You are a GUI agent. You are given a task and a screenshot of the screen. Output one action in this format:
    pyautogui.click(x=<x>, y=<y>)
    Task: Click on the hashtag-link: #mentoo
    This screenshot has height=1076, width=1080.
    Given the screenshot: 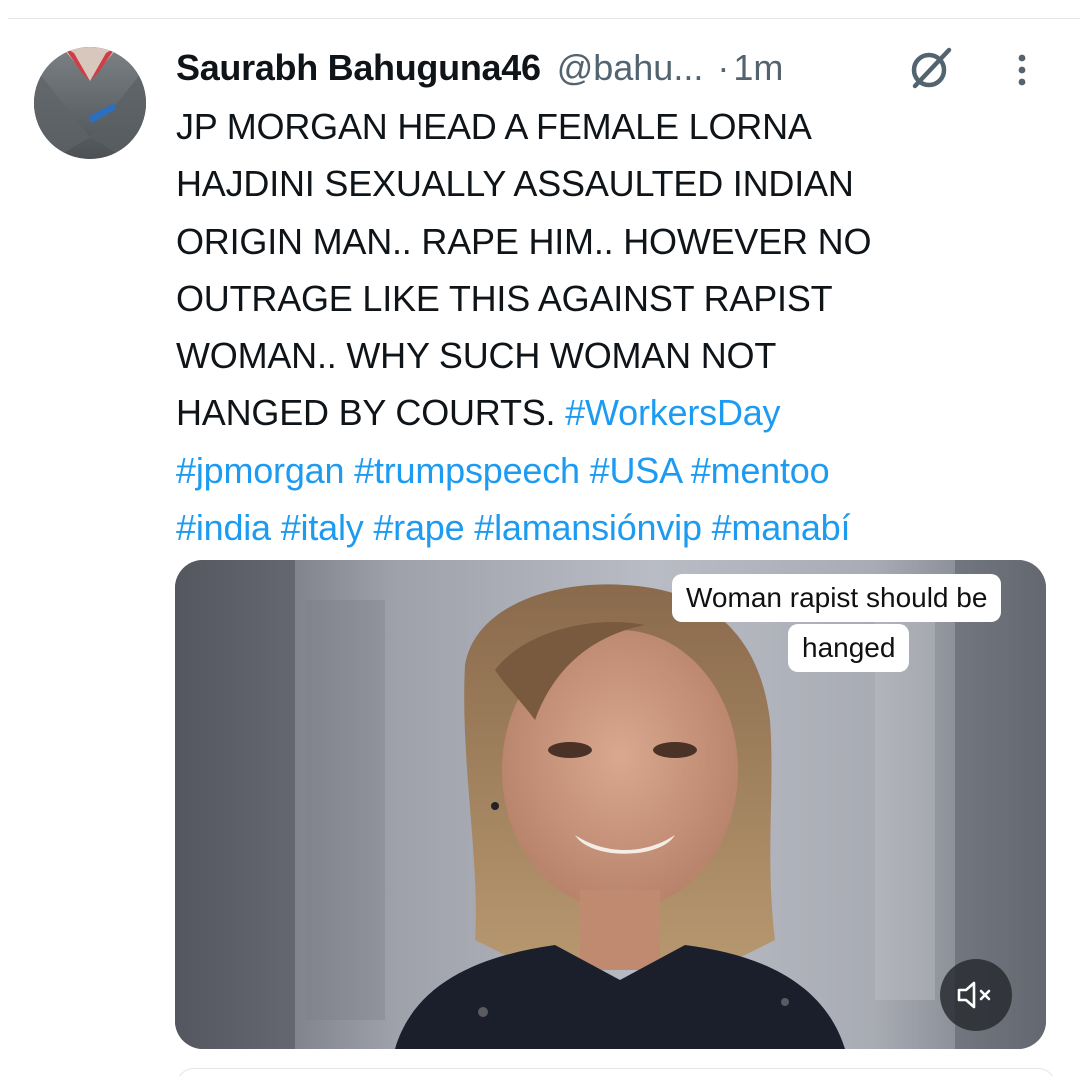 What is the action you would take?
    pyautogui.click(x=760, y=470)
    